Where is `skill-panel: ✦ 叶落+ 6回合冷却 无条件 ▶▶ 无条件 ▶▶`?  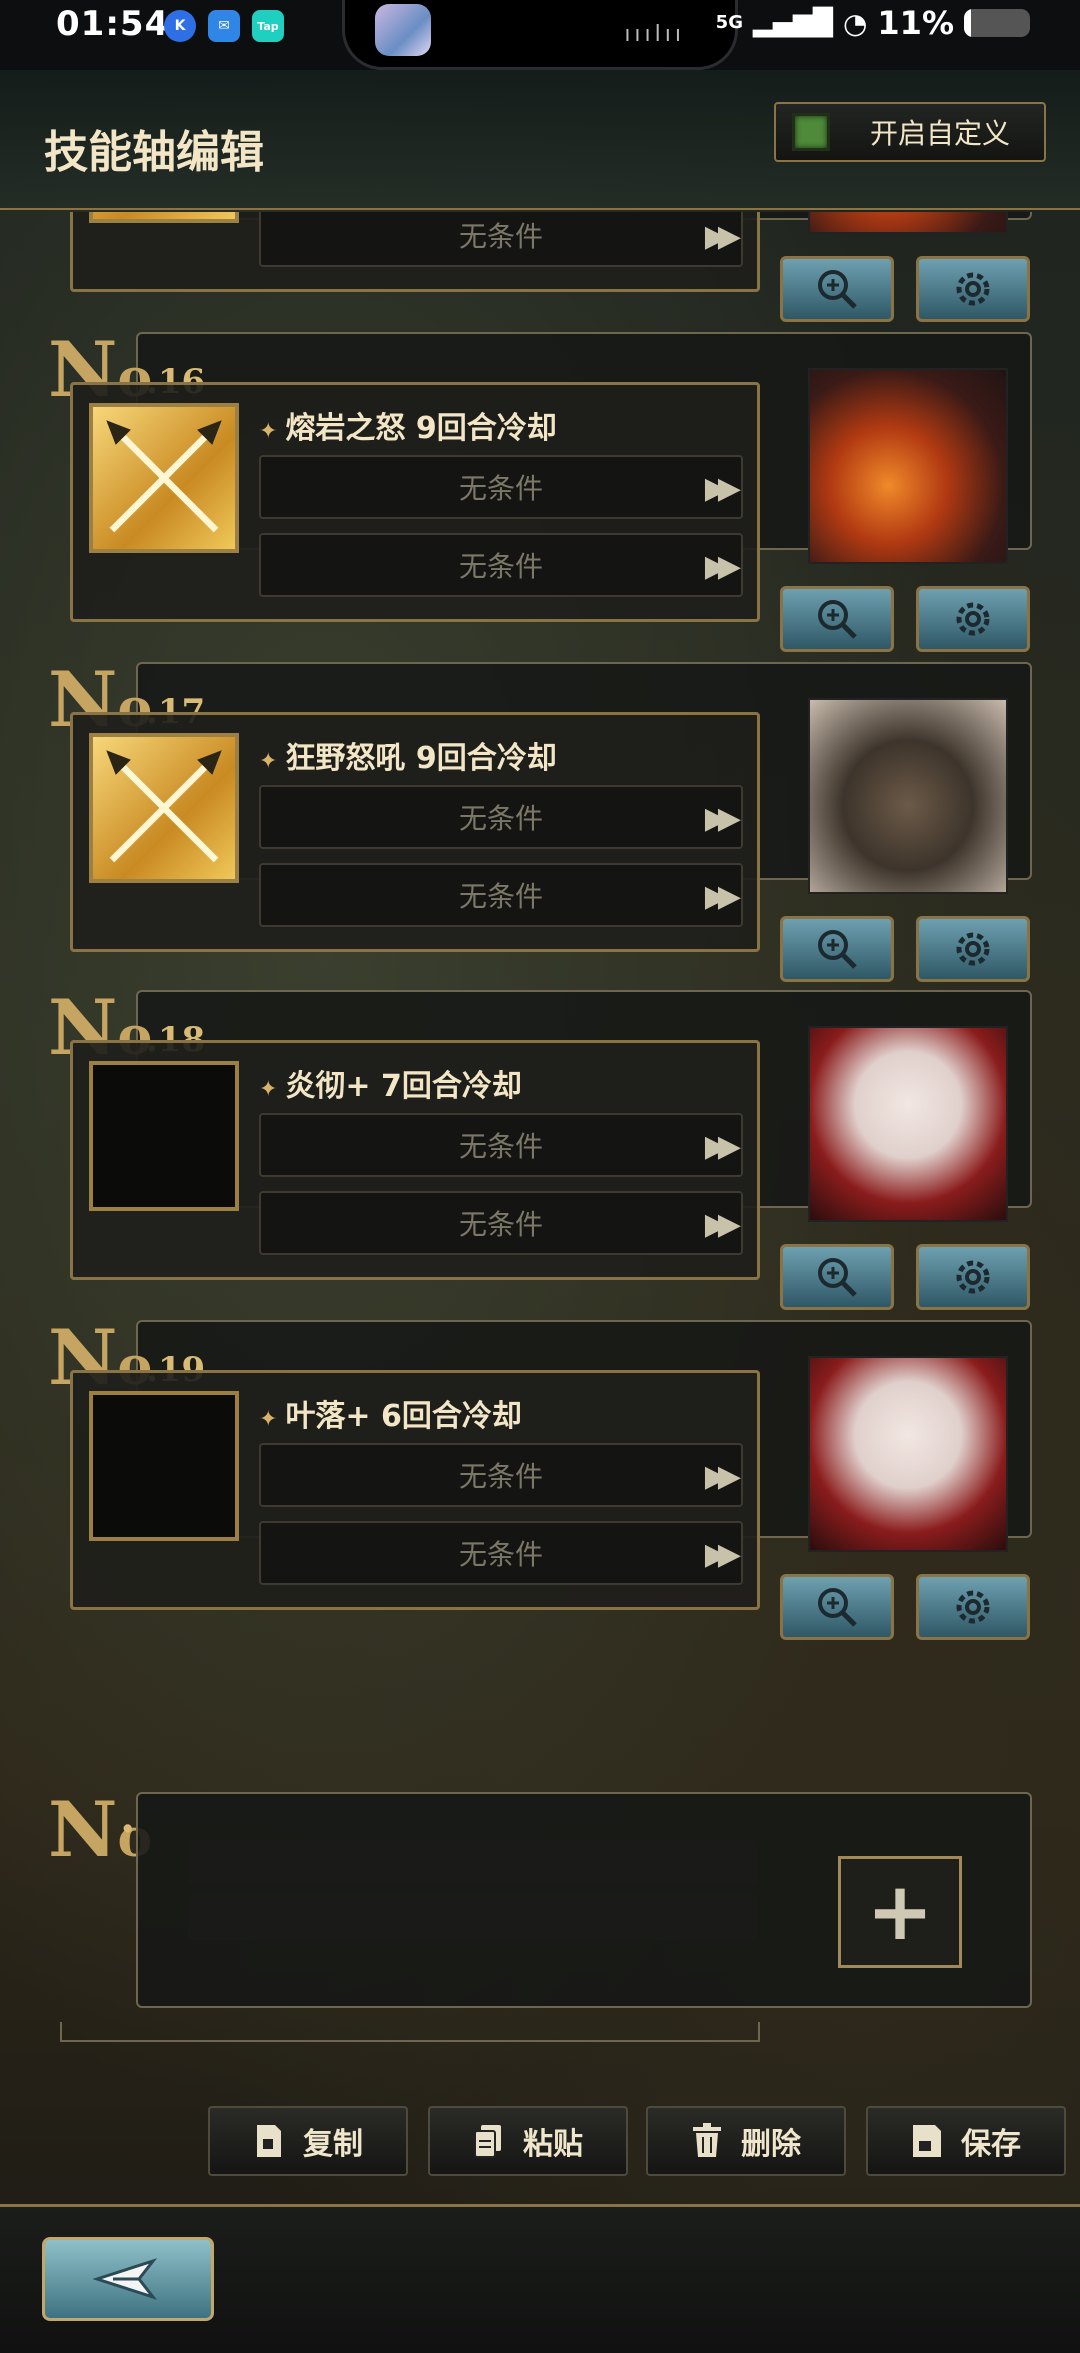 skill-panel: ✦ 叶落+ 6回合冷却 无条件 ▶▶ 无条件 ▶▶ is located at coordinates (415, 1490).